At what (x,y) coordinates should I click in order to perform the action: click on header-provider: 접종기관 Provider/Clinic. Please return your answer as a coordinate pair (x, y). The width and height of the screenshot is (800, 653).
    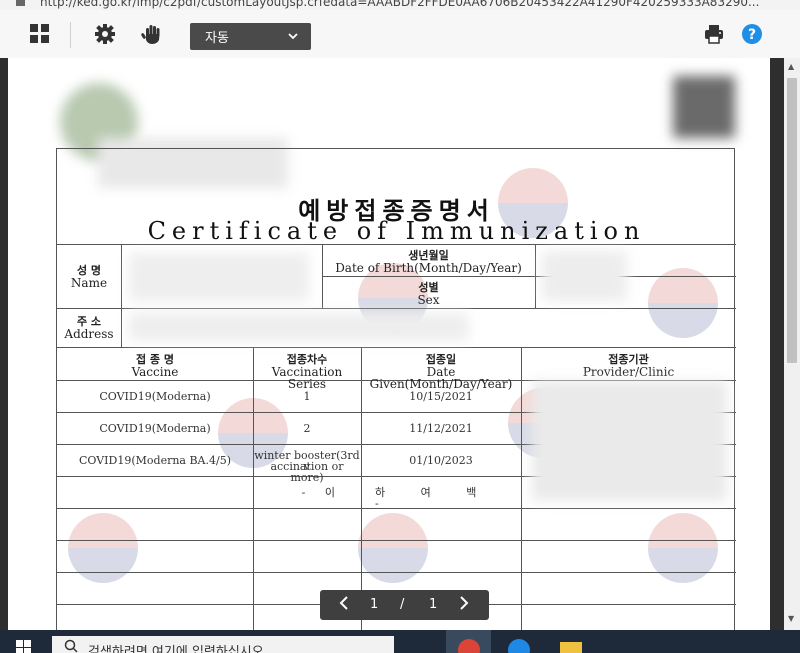
    Looking at the image, I should click on (628, 366).